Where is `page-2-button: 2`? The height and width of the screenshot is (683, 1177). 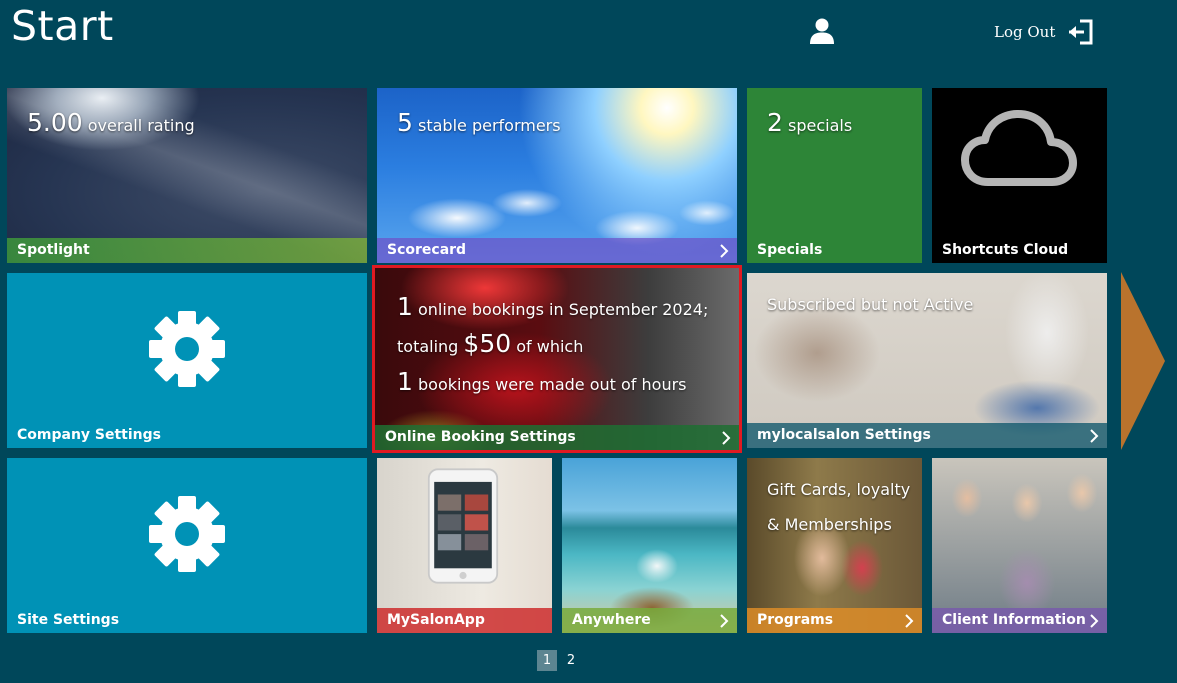
page-2-button: 2 is located at coordinates (571, 660).